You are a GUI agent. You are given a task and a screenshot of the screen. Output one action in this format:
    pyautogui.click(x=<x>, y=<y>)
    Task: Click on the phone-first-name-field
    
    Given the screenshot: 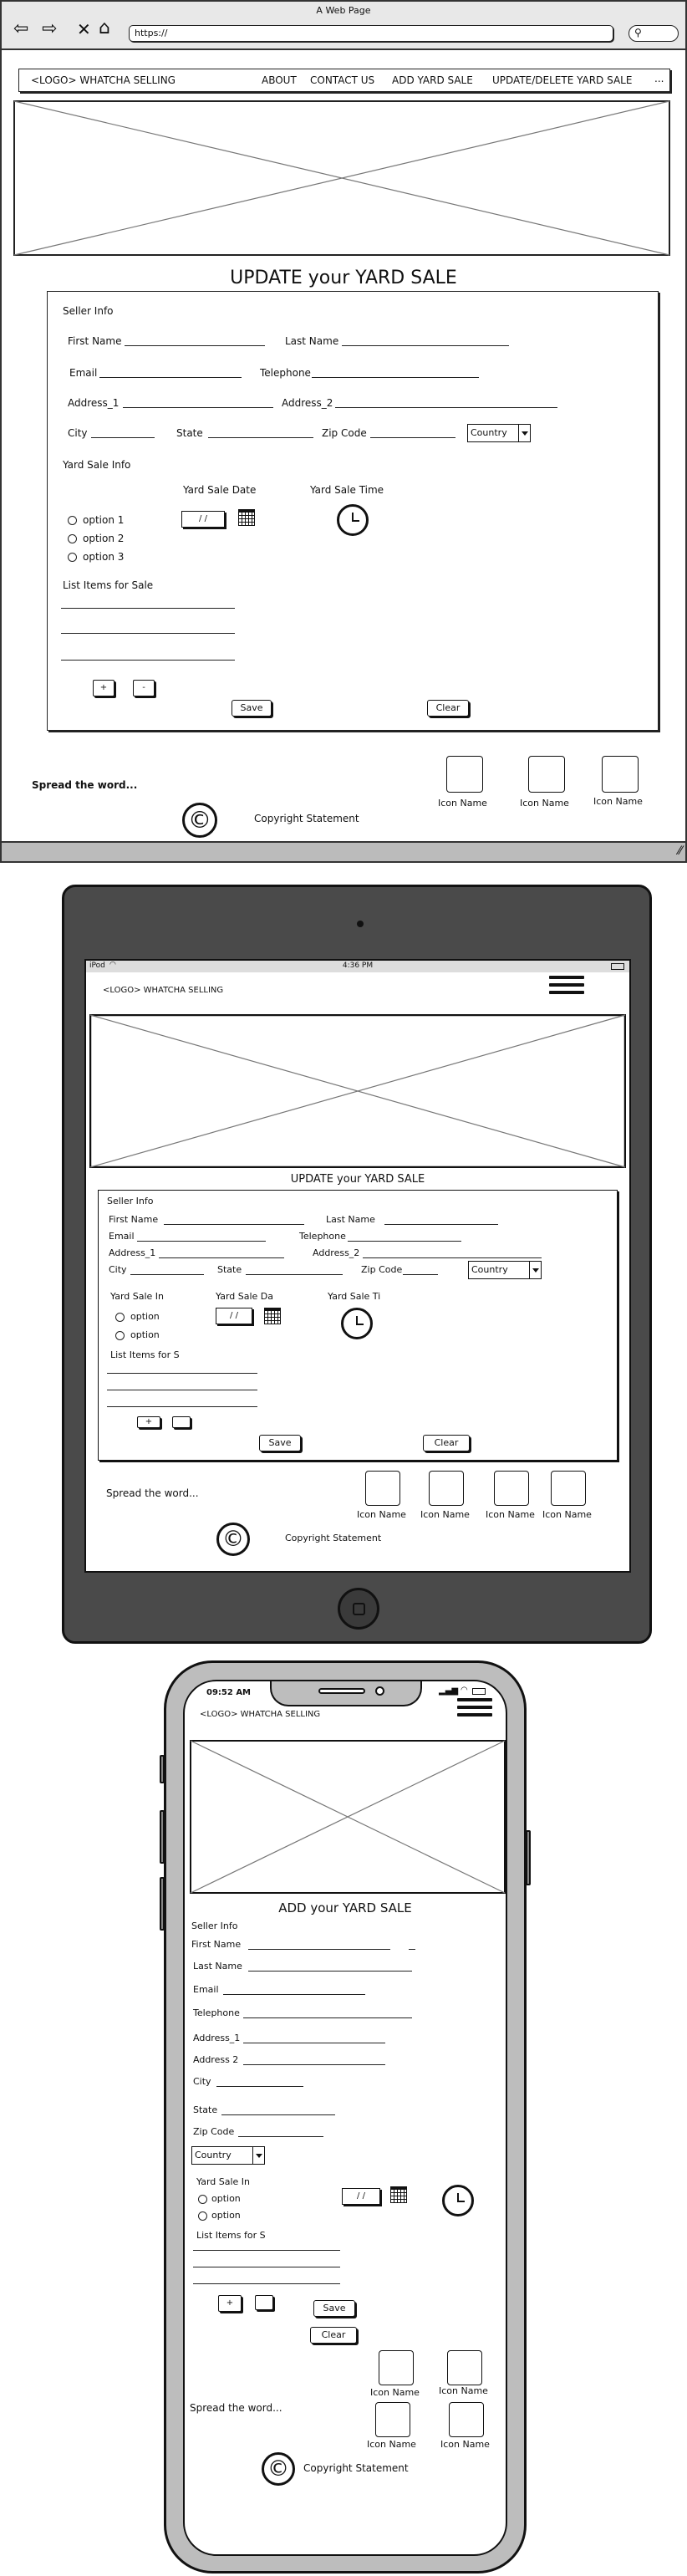 What is the action you would take?
    pyautogui.click(x=319, y=1950)
    